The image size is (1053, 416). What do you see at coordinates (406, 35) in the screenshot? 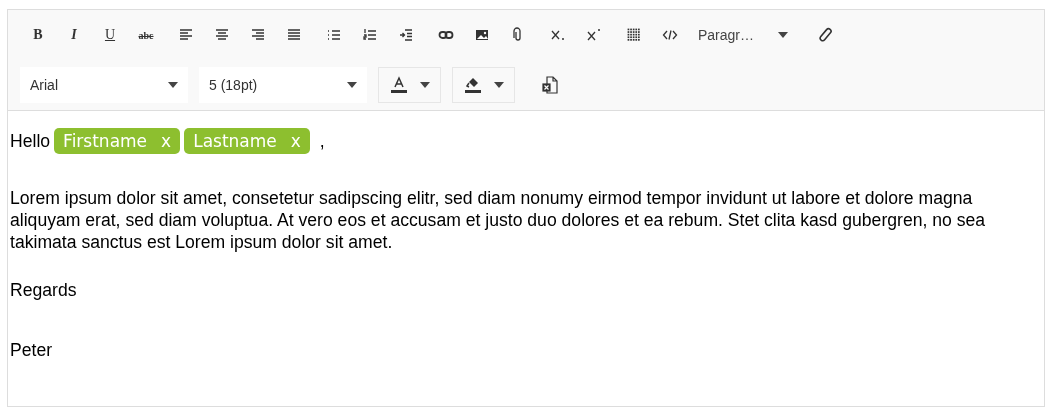
I see `indent-icon` at bounding box center [406, 35].